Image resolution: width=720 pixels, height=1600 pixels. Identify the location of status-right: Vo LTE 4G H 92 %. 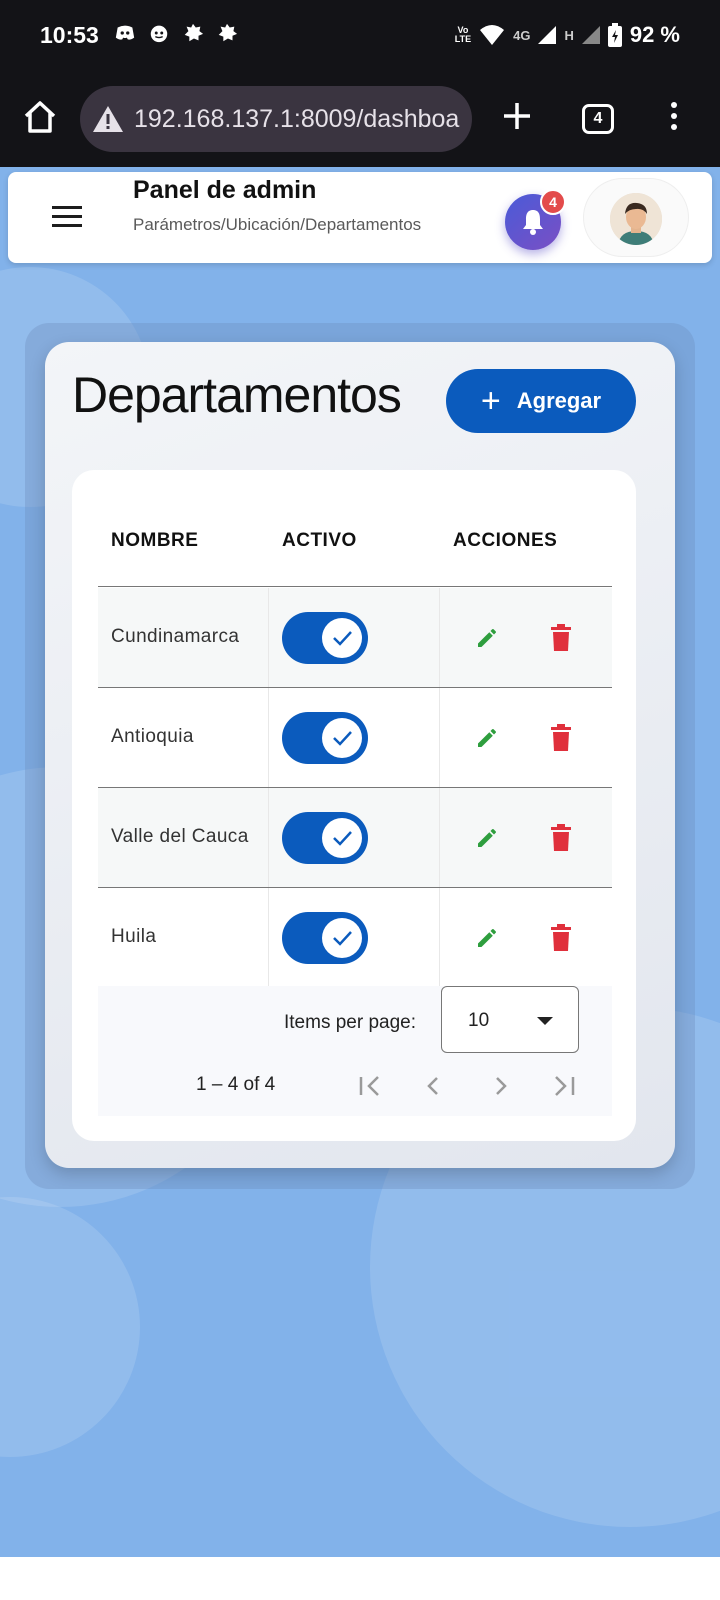
(567, 35).